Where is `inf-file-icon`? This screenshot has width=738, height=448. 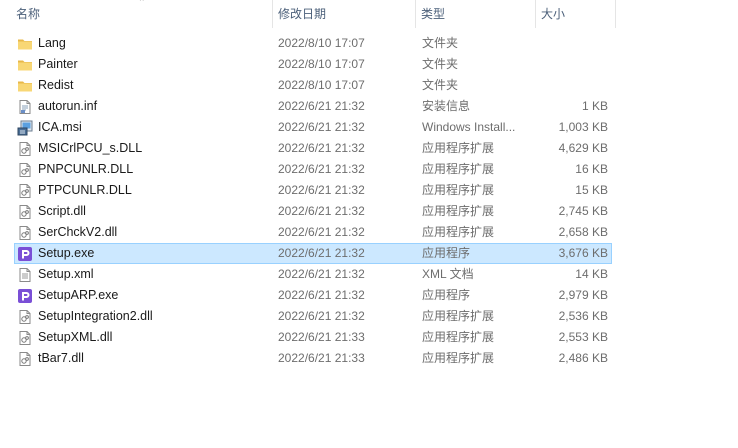 inf-file-icon is located at coordinates (25, 107).